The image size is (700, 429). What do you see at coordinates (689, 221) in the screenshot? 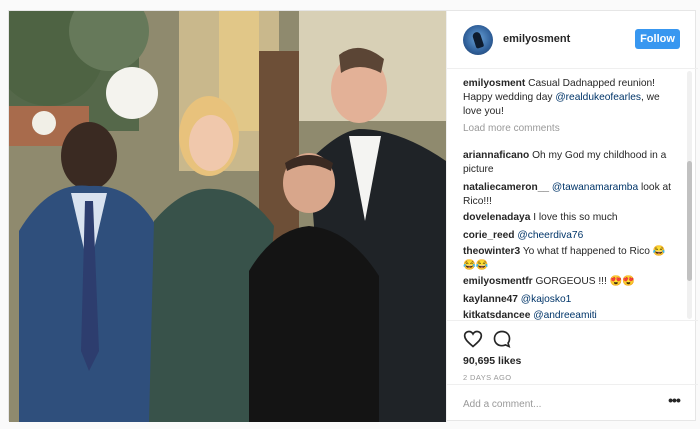
I see `scrollbar-thumb` at bounding box center [689, 221].